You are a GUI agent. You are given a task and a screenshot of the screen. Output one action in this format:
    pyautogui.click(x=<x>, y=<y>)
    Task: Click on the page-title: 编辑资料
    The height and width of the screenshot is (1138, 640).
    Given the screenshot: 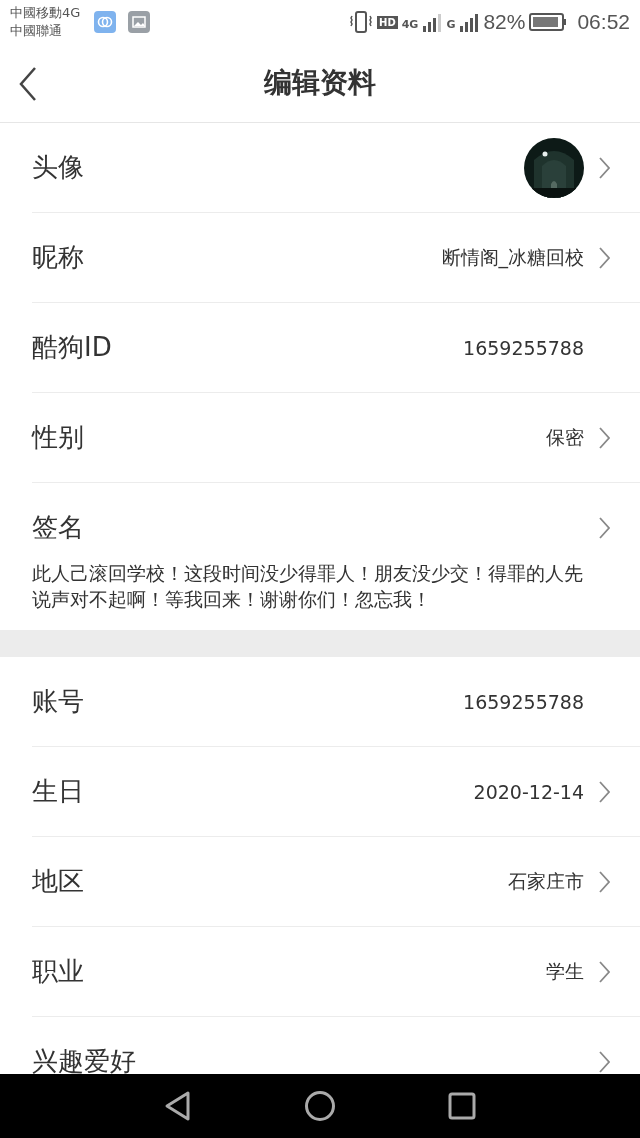 What is the action you would take?
    pyautogui.click(x=320, y=83)
    